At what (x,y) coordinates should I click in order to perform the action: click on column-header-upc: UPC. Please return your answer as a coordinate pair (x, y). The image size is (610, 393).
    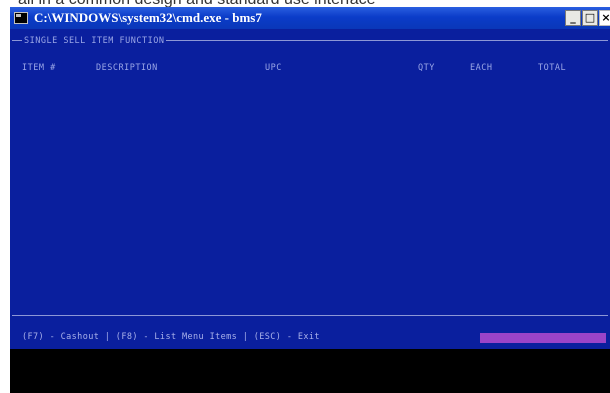
    Looking at the image, I should click on (273, 68).